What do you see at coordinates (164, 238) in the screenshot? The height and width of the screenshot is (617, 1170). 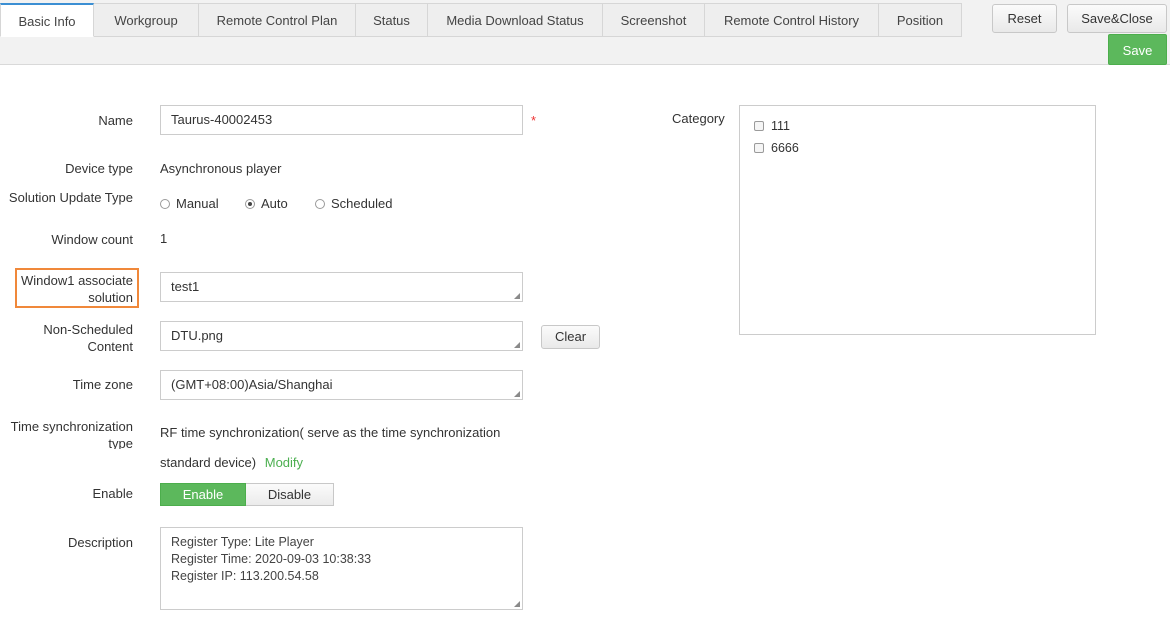 I see `window-count-value: 1` at bounding box center [164, 238].